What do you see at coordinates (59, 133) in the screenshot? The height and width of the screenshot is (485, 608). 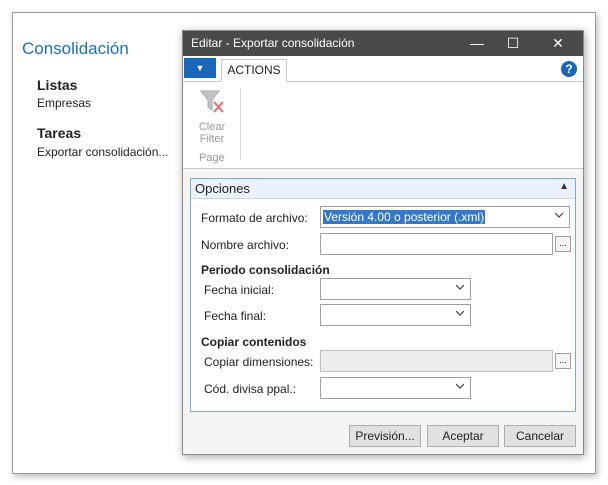 I see `tasks-heading: Tareas` at bounding box center [59, 133].